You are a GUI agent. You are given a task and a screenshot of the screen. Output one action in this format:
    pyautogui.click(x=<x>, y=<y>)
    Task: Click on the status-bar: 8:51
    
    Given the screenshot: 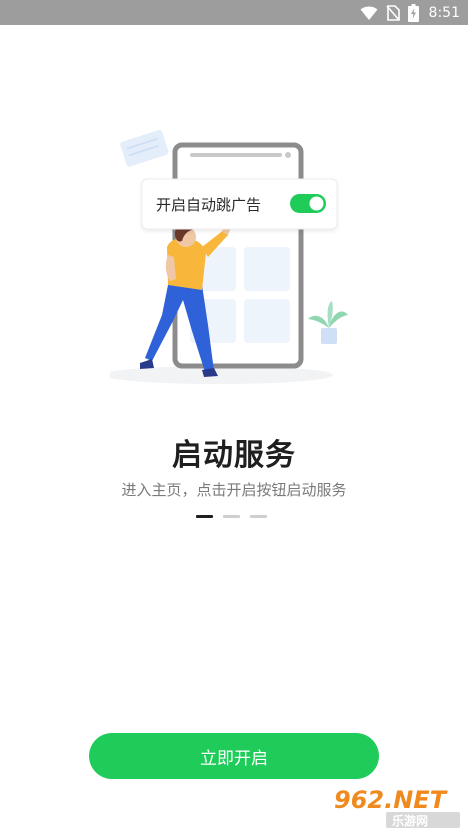 What is the action you would take?
    pyautogui.click(x=234, y=12)
    